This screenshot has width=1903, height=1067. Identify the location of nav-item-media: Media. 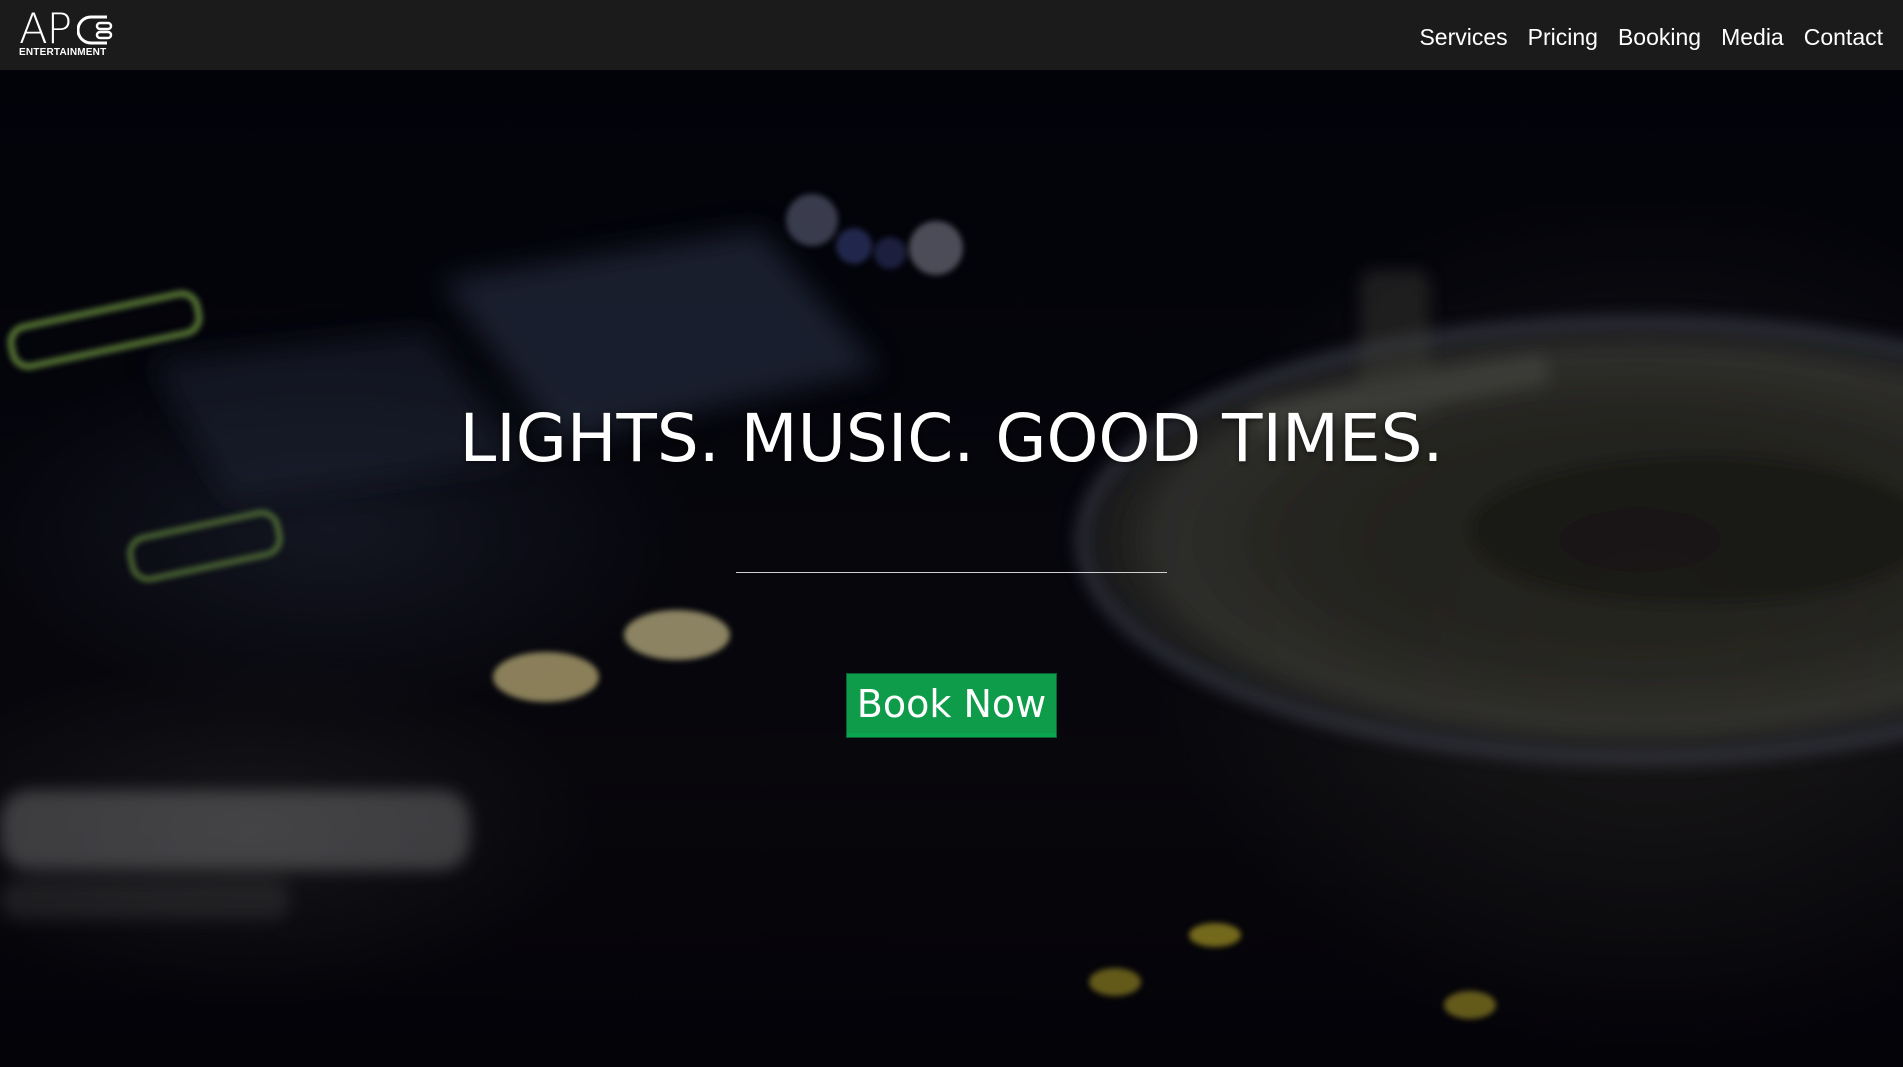
(1752, 35).